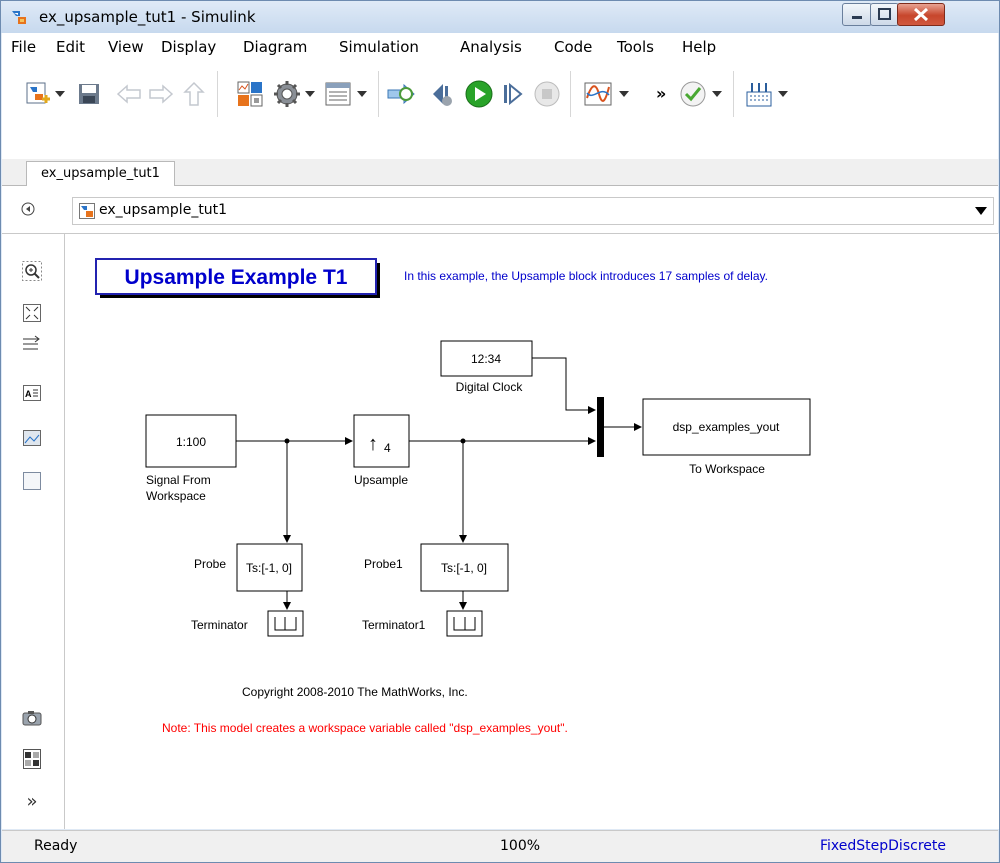 The width and height of the screenshot is (1000, 863). I want to click on signal-from-workspace-block: 1:100, so click(191, 441).